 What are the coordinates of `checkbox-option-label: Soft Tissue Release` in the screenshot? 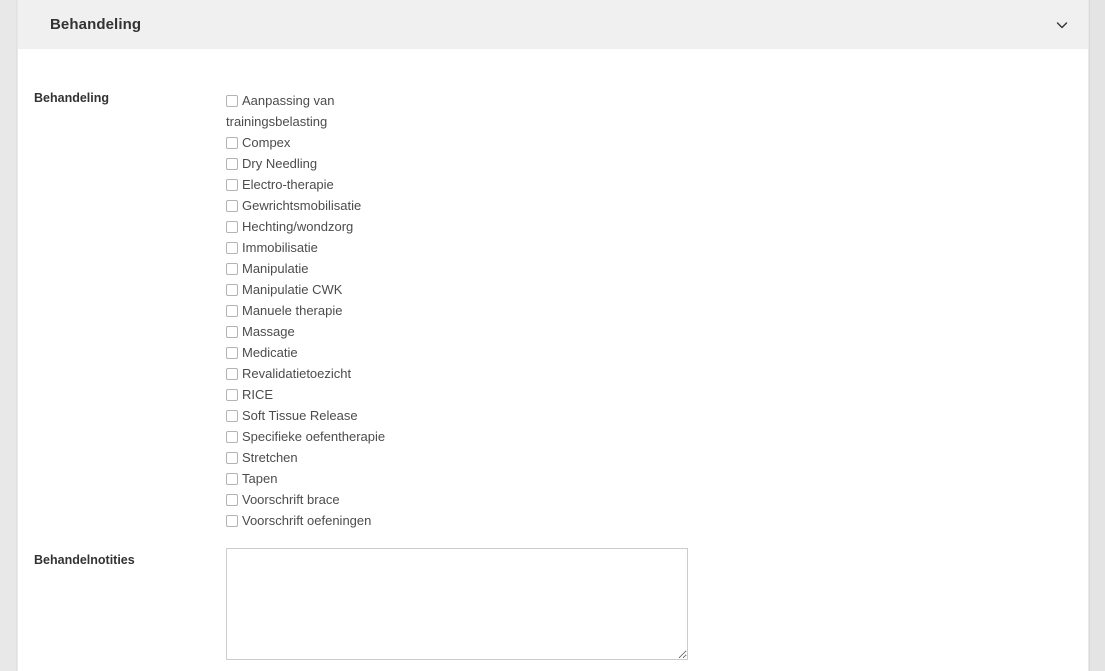 It's located at (300, 415).